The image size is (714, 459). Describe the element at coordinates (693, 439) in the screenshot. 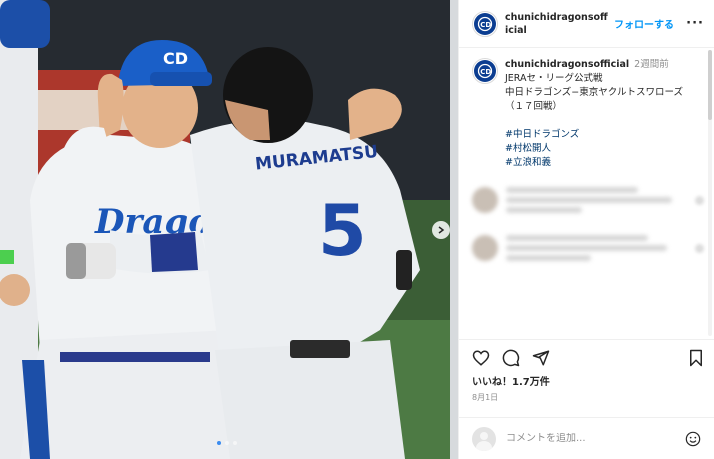

I see `emoji-icon` at that location.